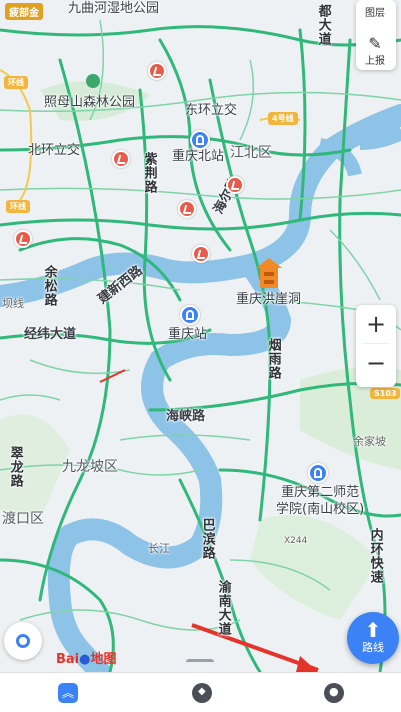 Image resolution: width=401 pixels, height=712 pixels. I want to click on layers-label: 图层, so click(375, 13).